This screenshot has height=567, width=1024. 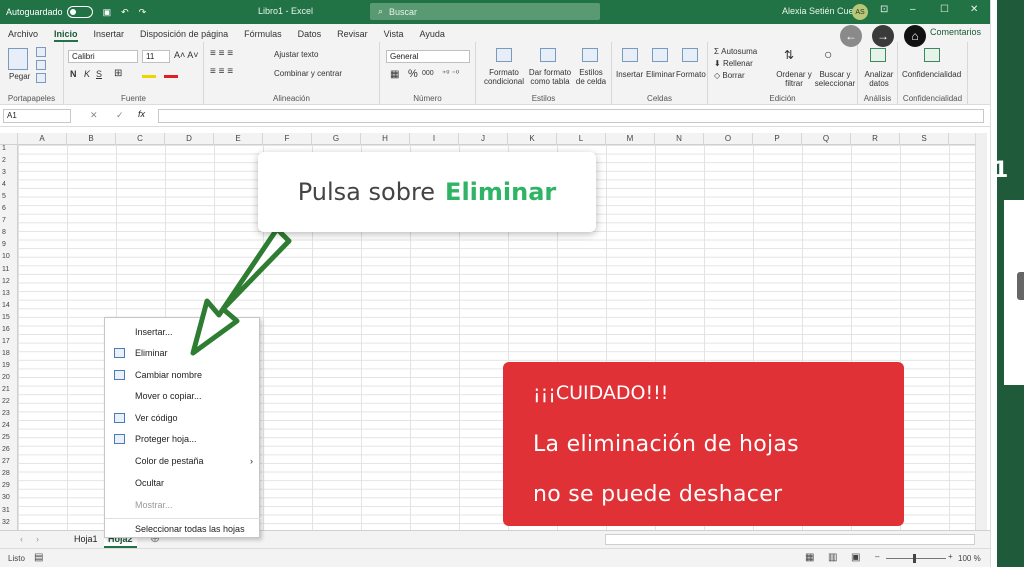 What do you see at coordinates (287, 139) in the screenshot?
I see `column-header: F` at bounding box center [287, 139].